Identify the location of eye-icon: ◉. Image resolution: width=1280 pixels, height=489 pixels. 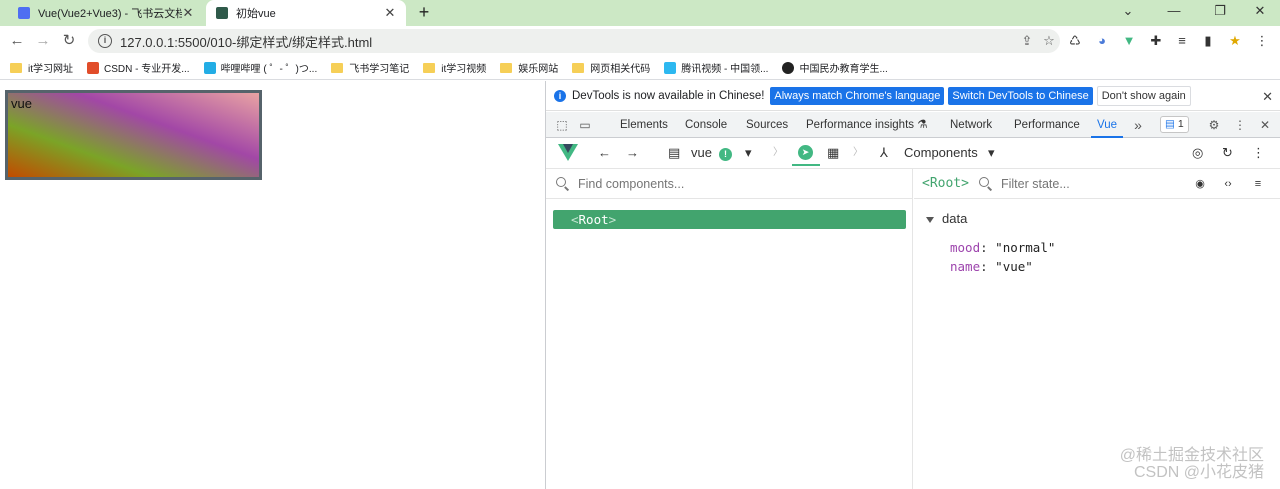
(1200, 184).